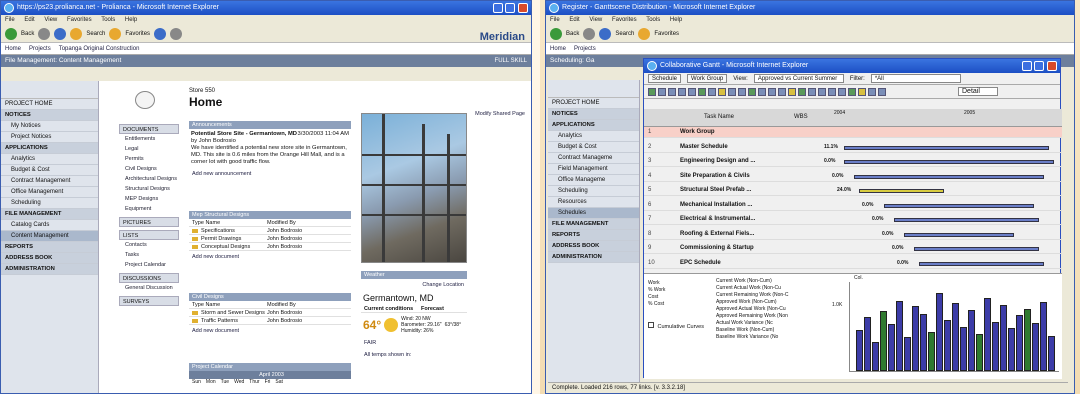 Image resolution: width=1080 pixels, height=394 pixels. I want to click on checkbox-icon, so click(651, 325).